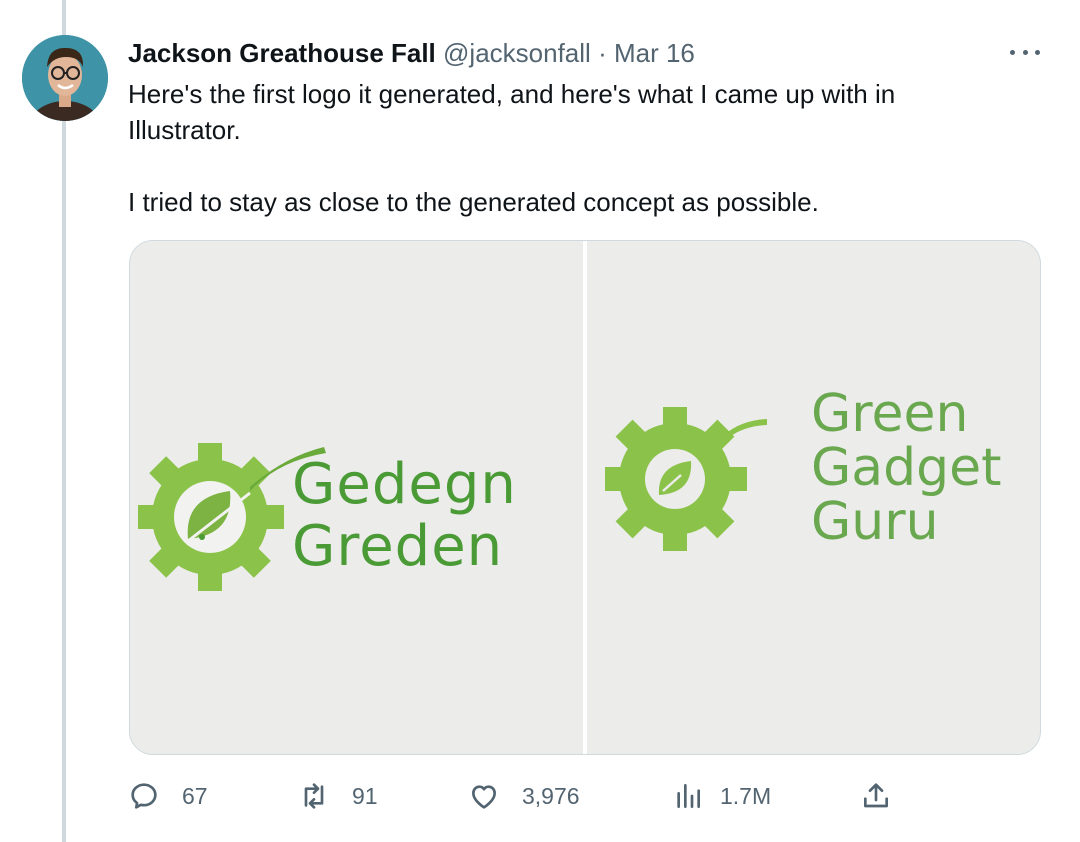 This screenshot has height=842, width=1080. I want to click on illustrator-logo-line-2: Gadget, so click(906, 468).